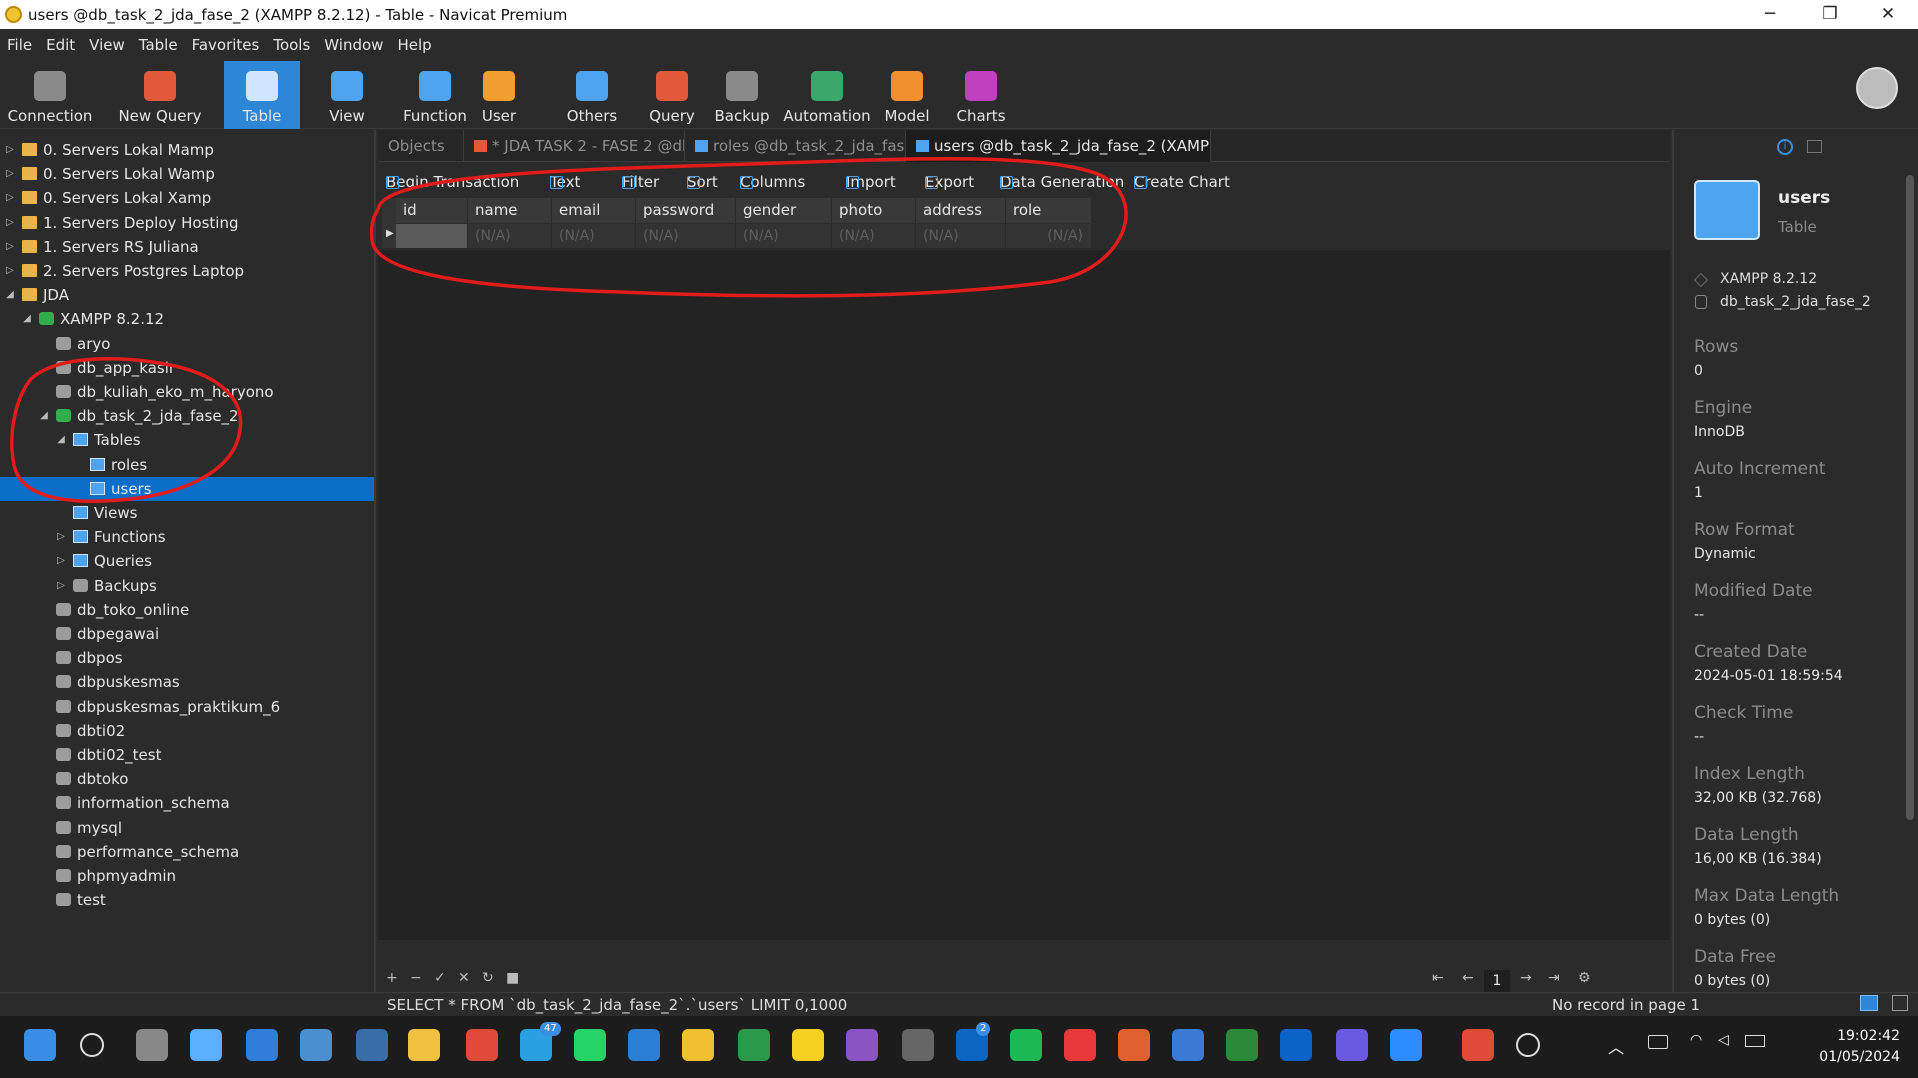 The image size is (1918, 1078). Describe the element at coordinates (291, 45) in the screenshot. I see `menu-tools: Tools` at that location.